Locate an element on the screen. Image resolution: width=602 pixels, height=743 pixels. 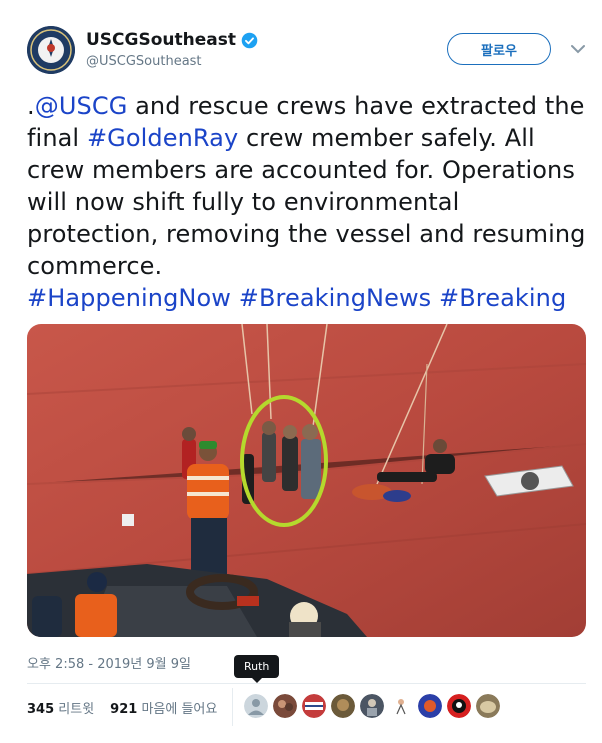
author-name-text: USCGSoutheast is located at coordinates (161, 40).